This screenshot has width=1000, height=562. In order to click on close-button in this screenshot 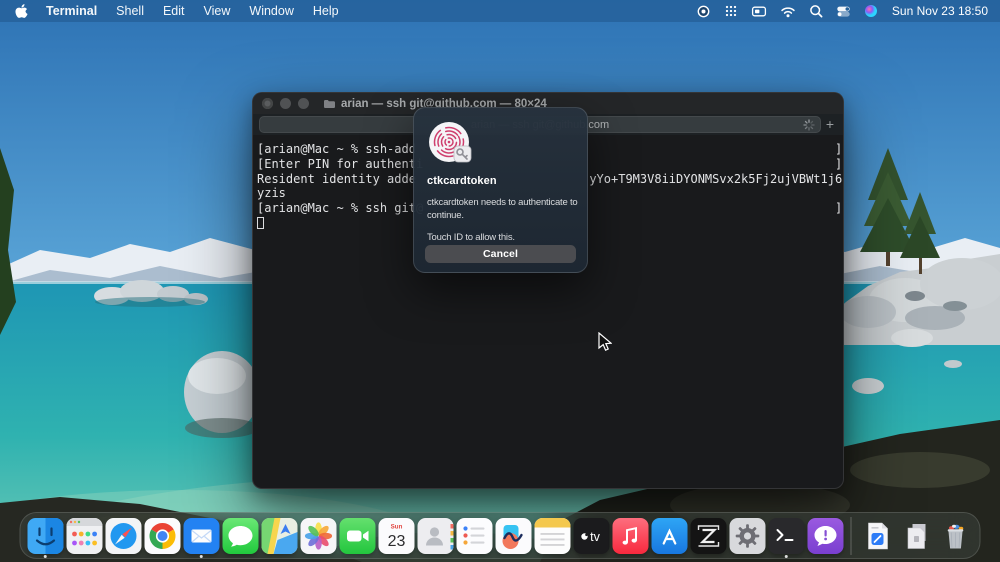, I will do `click(267, 103)`.